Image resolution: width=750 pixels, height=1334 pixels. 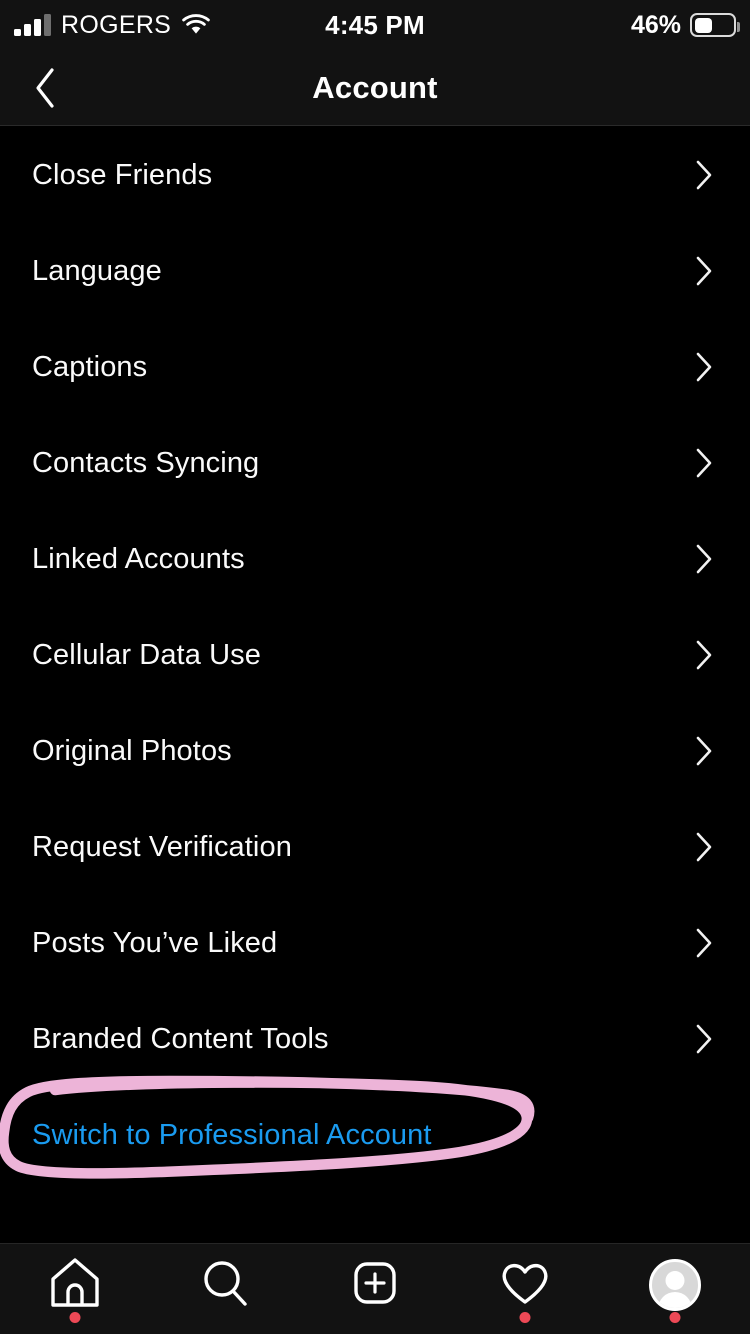 What do you see at coordinates (655, 24) in the screenshot?
I see `battery-percent-label: 46%` at bounding box center [655, 24].